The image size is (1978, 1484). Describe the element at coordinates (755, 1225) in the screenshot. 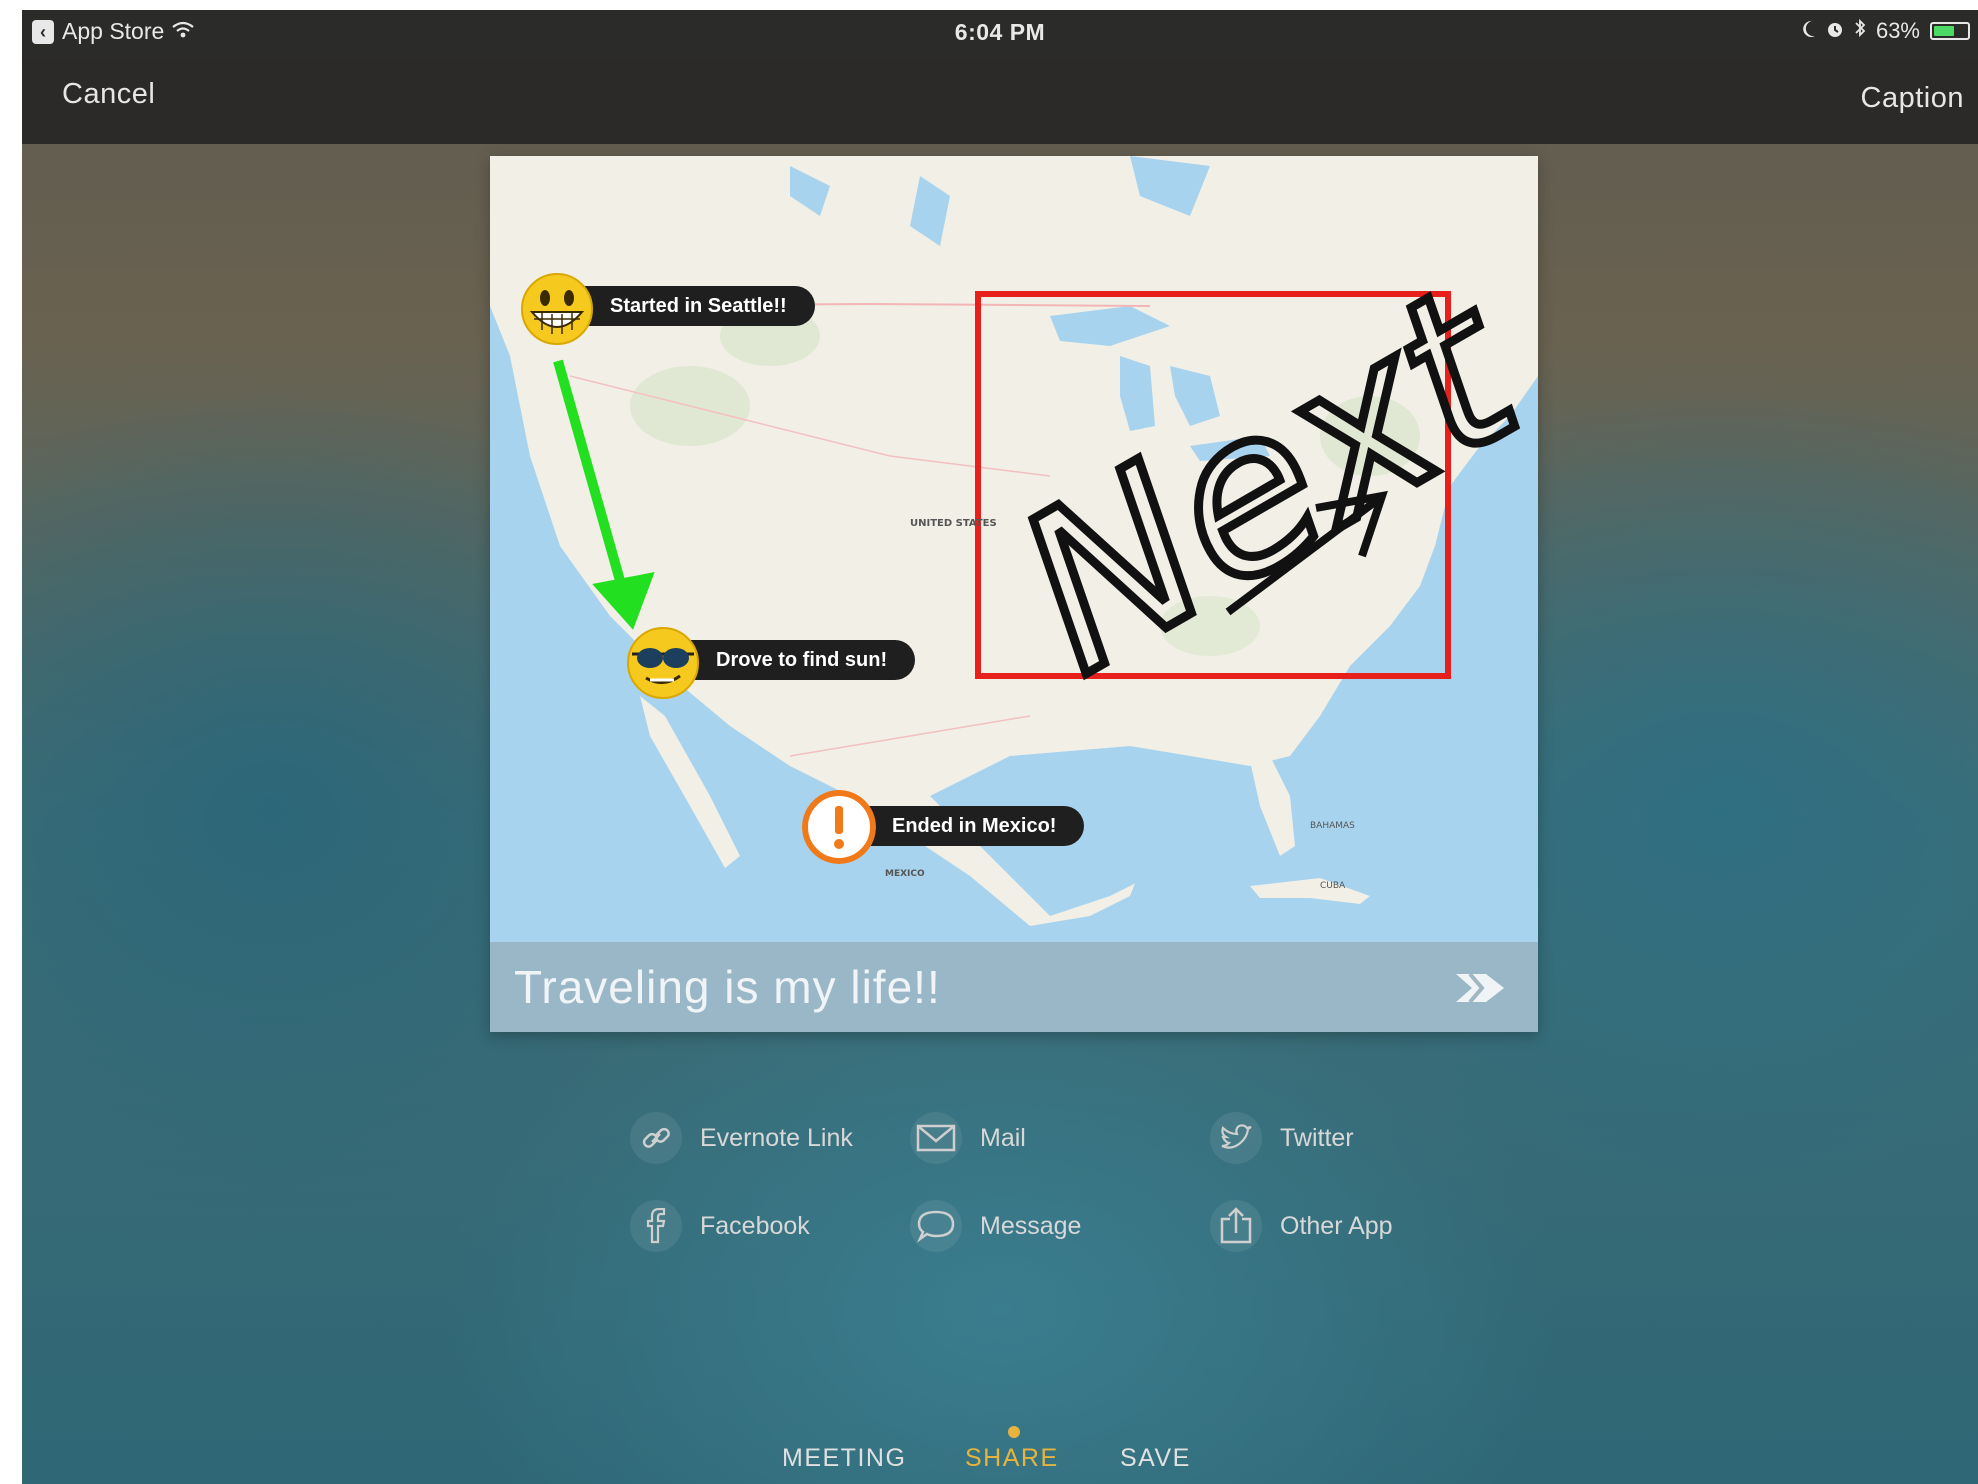

I see `share-facebook-label: Facebook` at that location.